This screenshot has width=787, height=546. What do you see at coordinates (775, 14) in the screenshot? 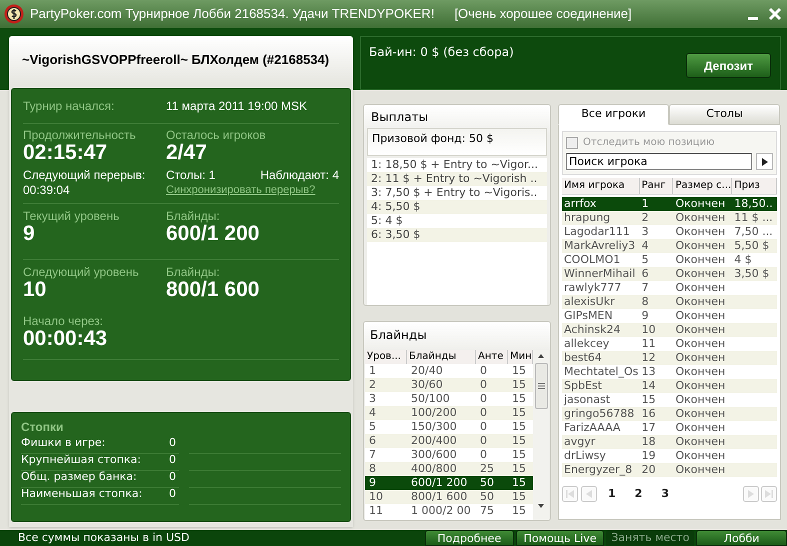
I see `close-icon` at bounding box center [775, 14].